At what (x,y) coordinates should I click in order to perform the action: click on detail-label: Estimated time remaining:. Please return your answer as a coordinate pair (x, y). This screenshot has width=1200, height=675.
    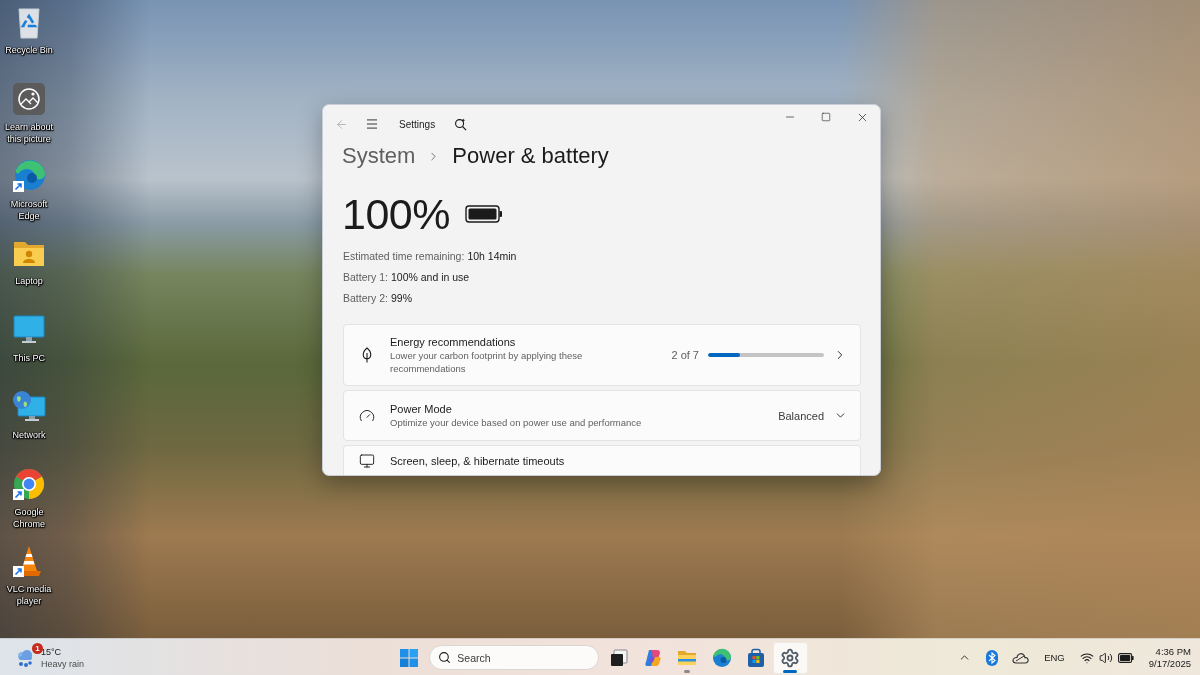
    Looking at the image, I should click on (404, 256).